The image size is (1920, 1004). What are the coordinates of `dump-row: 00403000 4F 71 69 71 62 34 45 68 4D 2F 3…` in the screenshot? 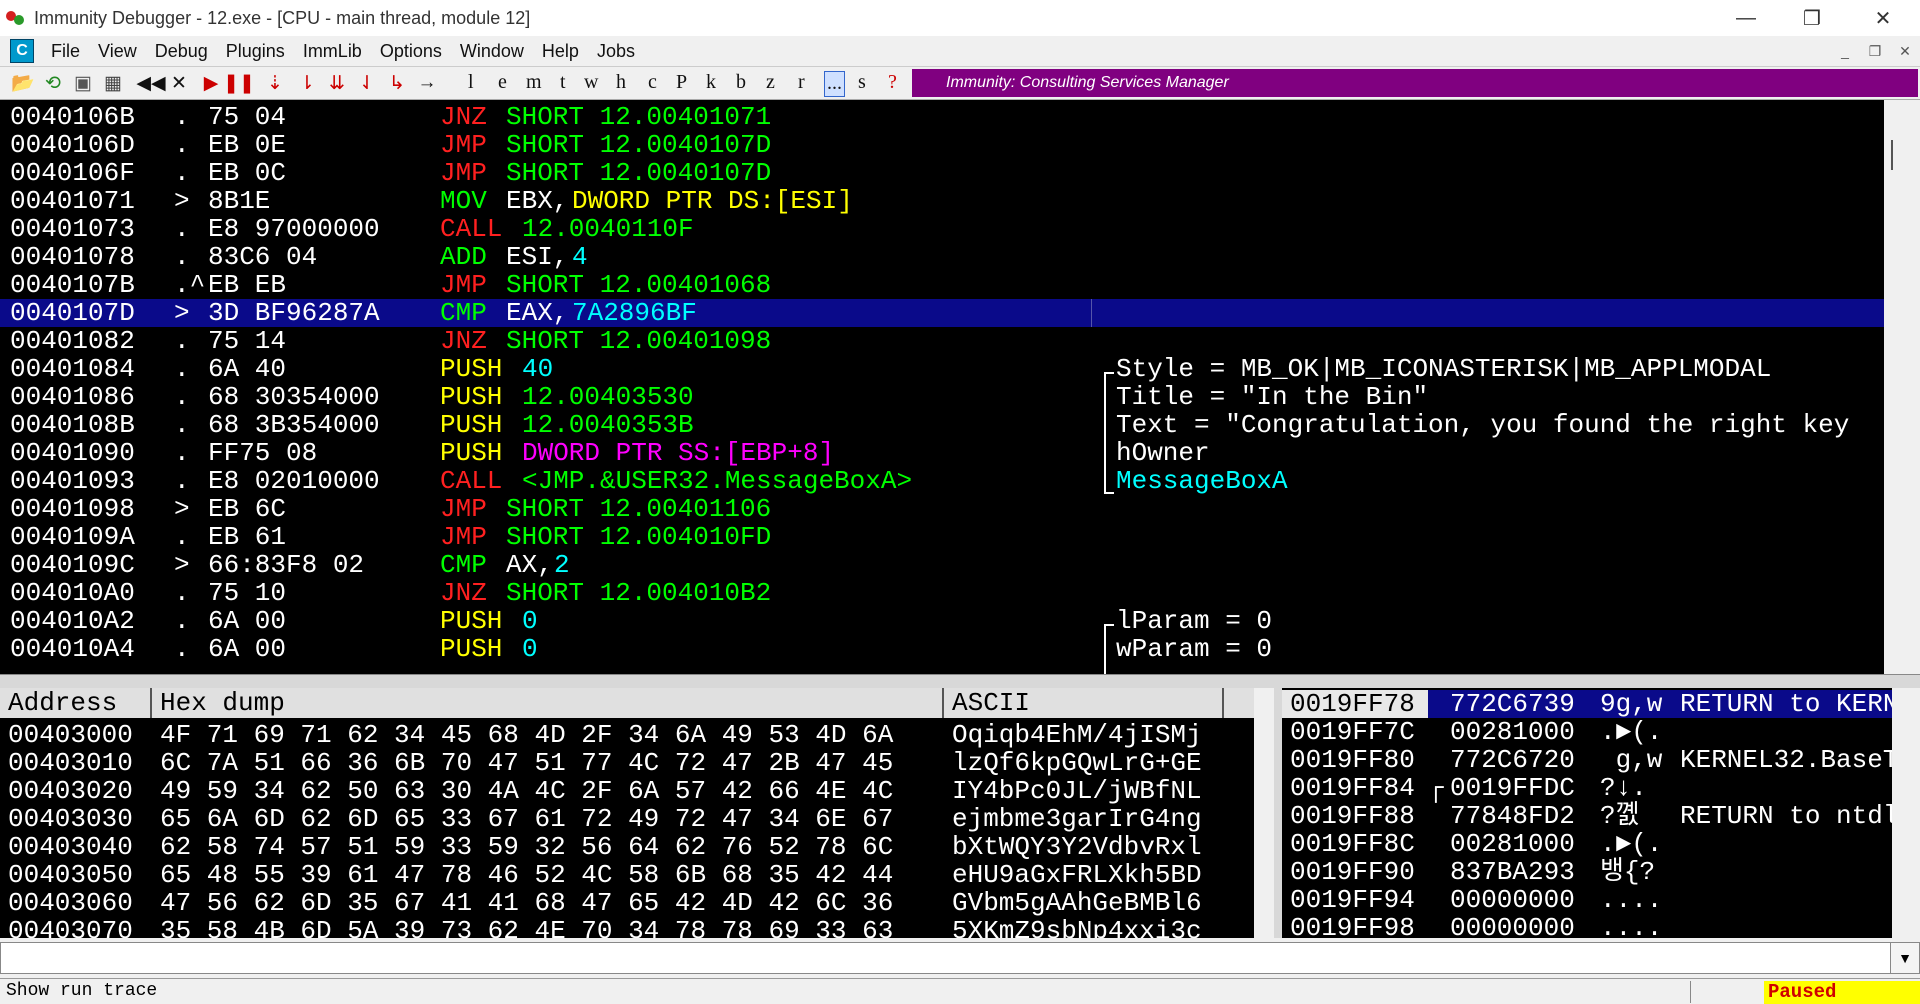 It's located at (601, 735).